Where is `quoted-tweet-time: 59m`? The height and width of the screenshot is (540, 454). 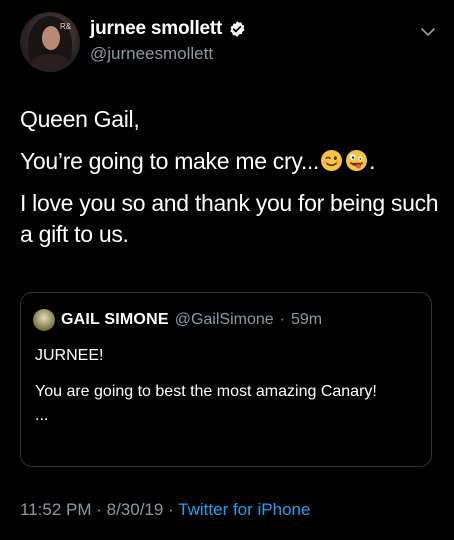
quoted-tweet-time: 59m is located at coordinates (306, 319).